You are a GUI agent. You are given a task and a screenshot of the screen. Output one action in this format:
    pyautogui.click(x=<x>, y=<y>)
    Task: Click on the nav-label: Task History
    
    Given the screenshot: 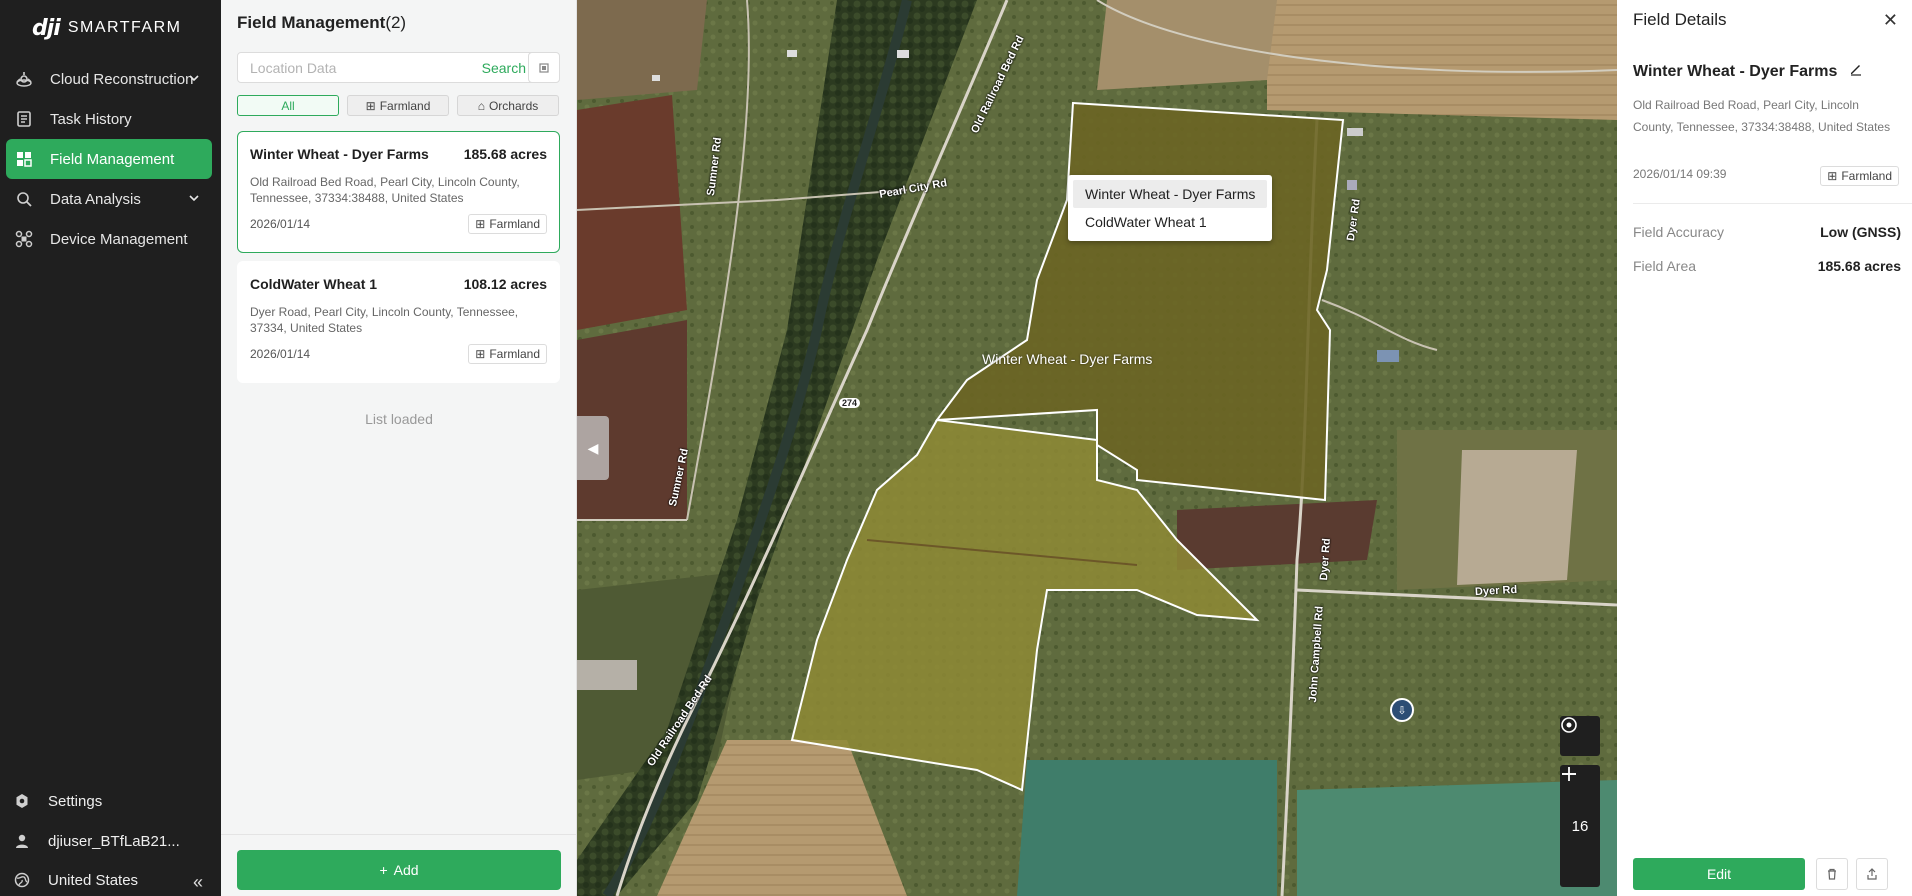 What is the action you would take?
    pyautogui.click(x=91, y=119)
    